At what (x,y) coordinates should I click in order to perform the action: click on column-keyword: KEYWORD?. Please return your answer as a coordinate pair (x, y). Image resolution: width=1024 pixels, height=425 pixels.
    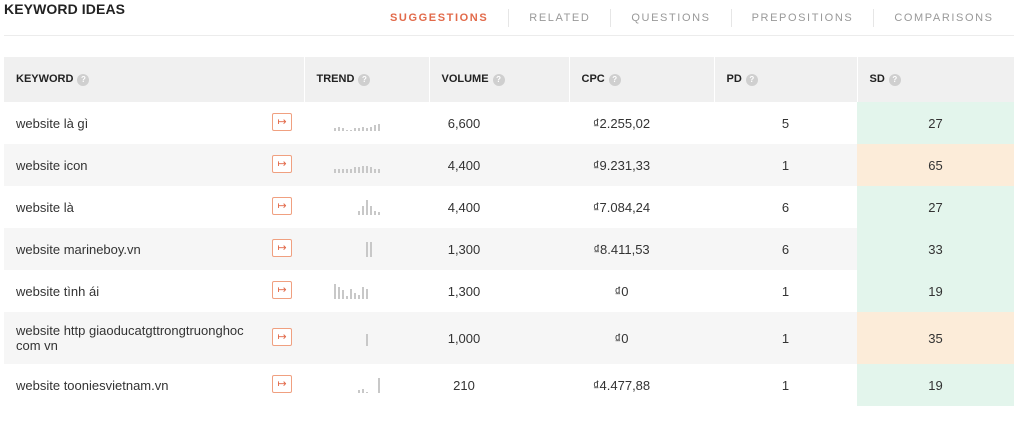
    Looking at the image, I should click on (154, 79).